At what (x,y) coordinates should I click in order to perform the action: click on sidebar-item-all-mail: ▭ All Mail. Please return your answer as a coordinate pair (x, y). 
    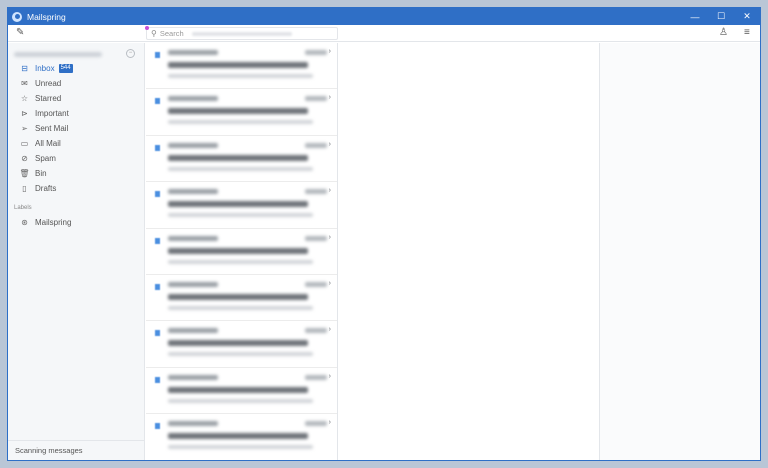
    Looking at the image, I should click on (76, 143).